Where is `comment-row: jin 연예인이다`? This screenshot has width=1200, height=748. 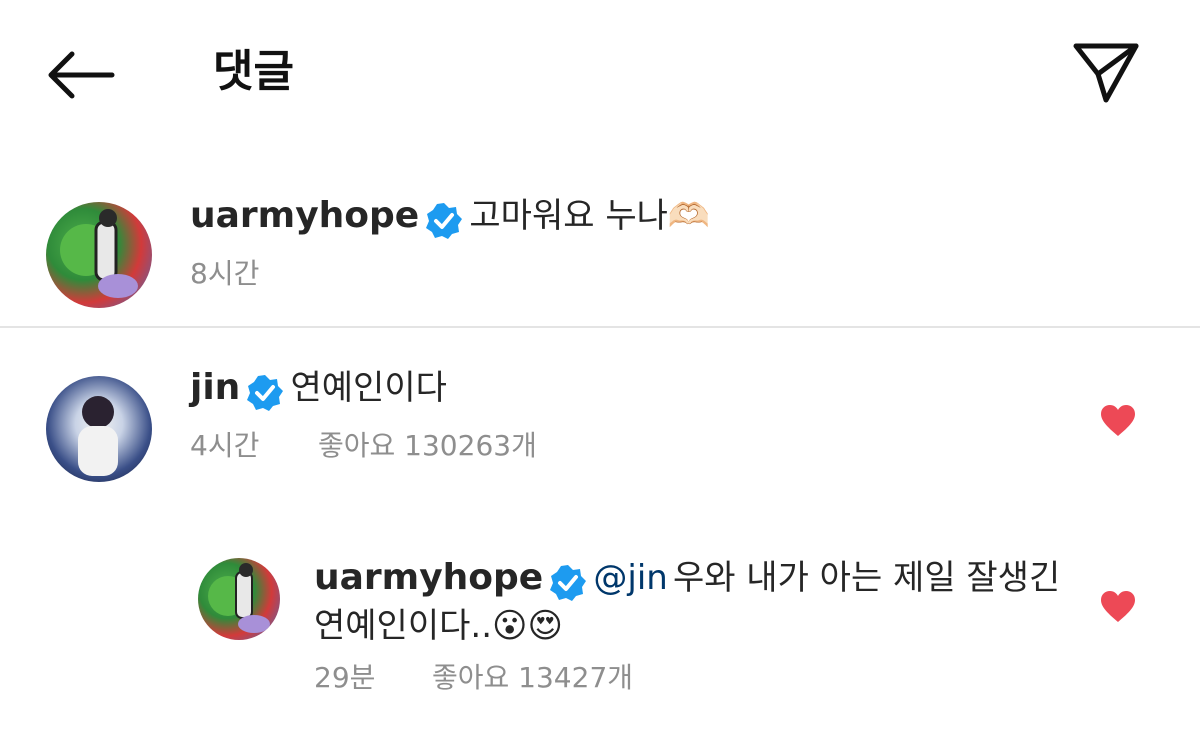
comment-row: jin 연예인이다 is located at coordinates (318, 391).